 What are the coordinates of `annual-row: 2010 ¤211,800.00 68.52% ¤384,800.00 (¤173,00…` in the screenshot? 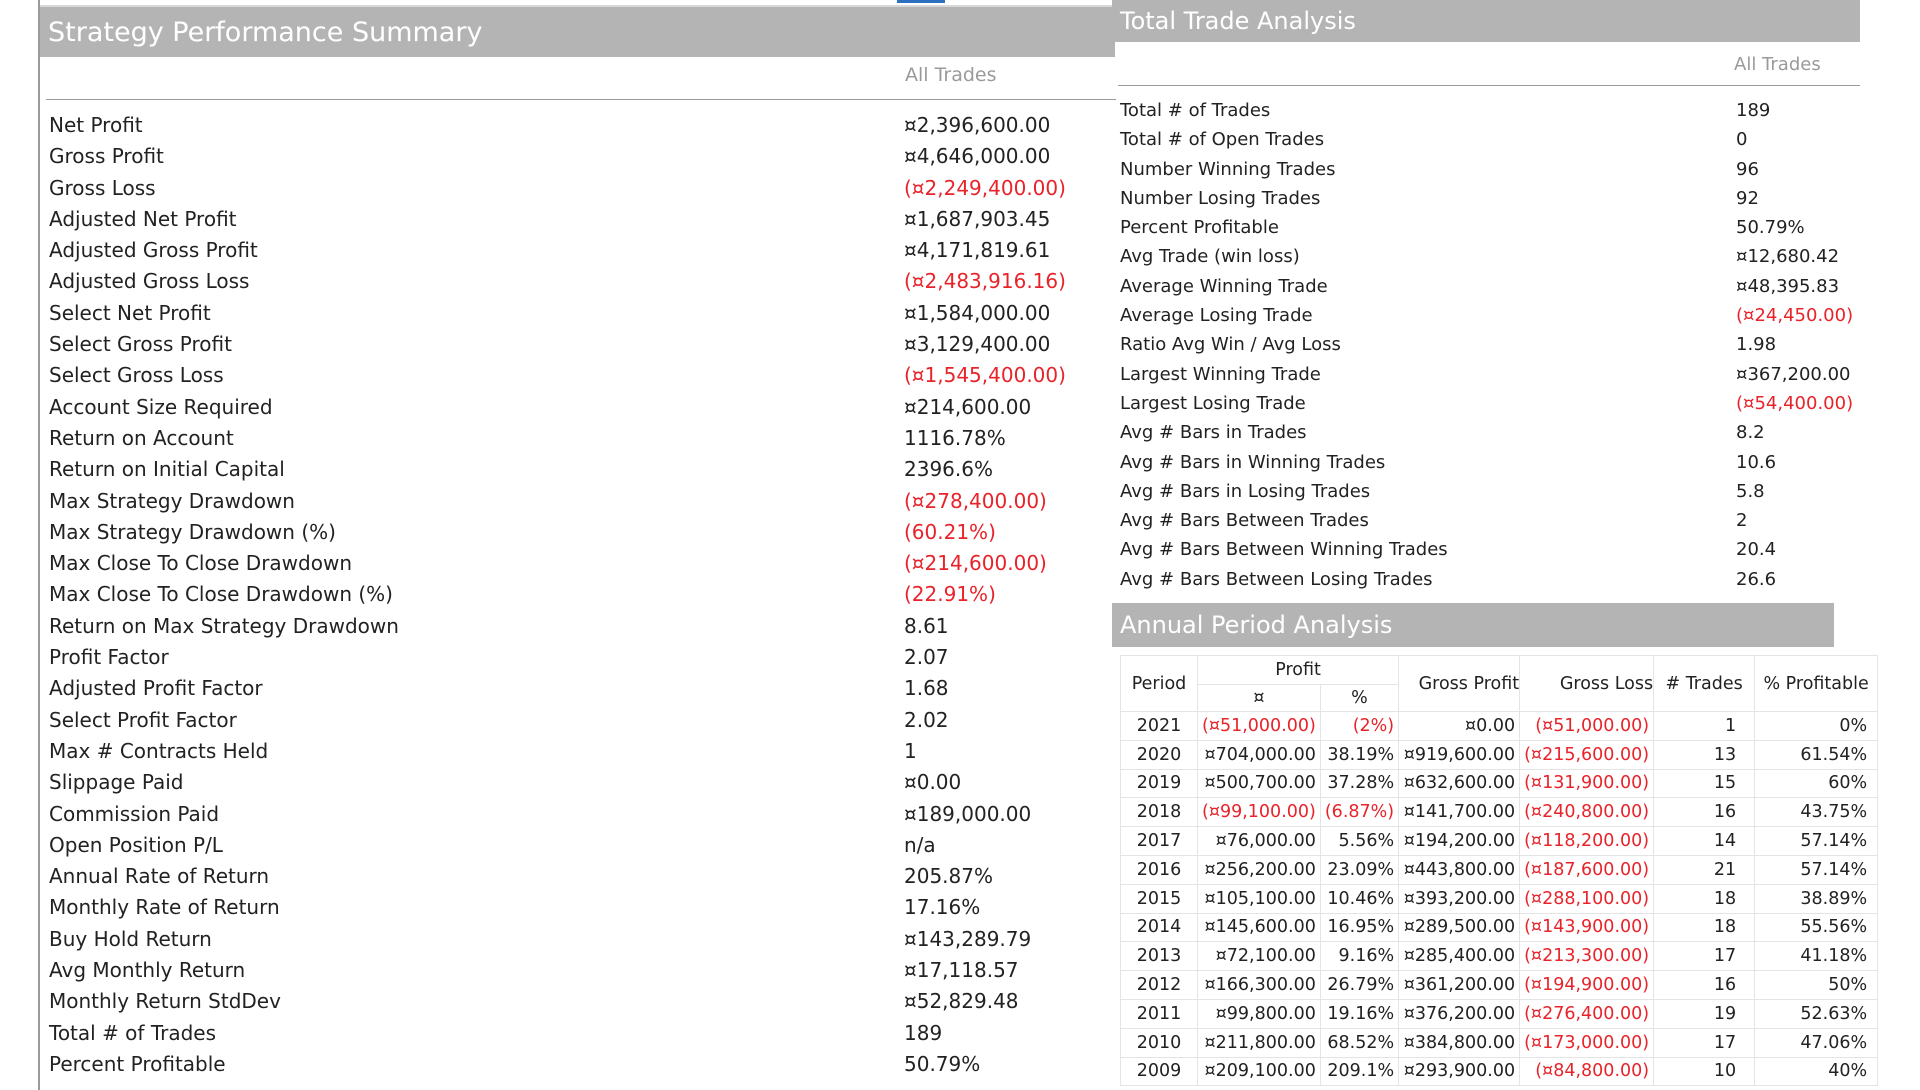 It's located at (1499, 1042).